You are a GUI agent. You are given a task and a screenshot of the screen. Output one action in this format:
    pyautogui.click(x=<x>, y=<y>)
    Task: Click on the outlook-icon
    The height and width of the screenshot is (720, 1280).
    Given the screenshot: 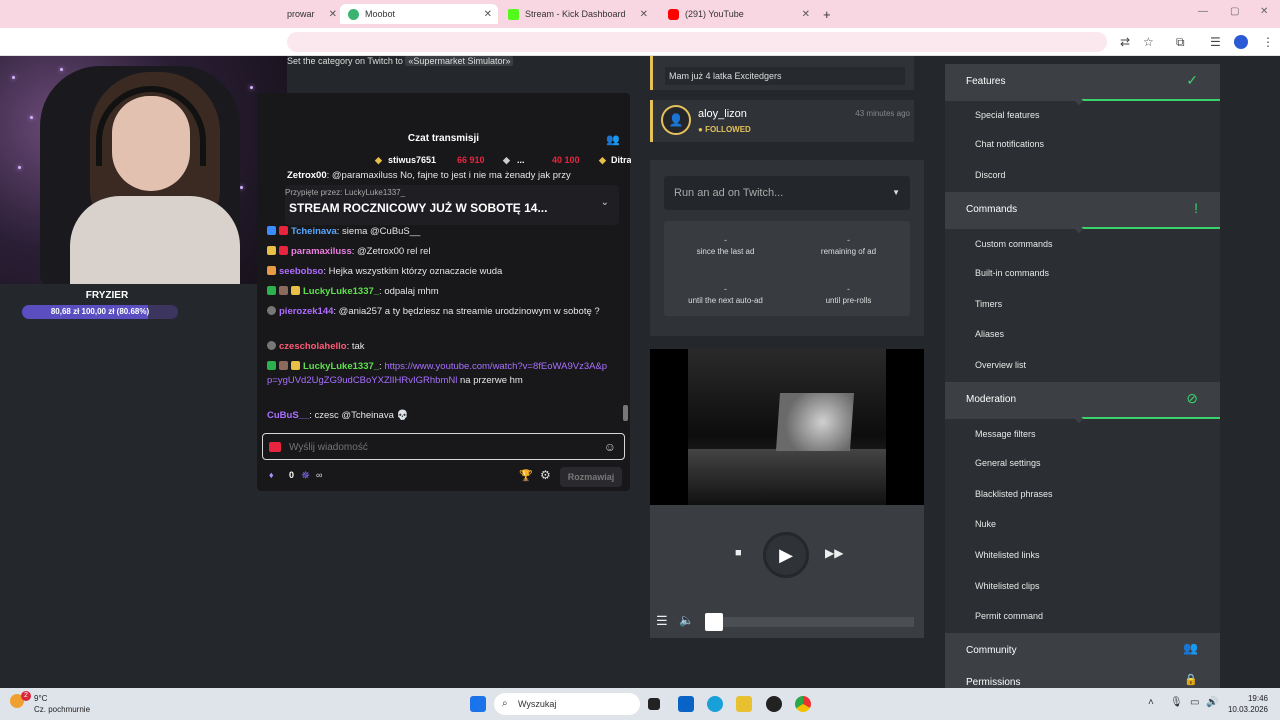 What is the action you would take?
    pyautogui.click(x=686, y=704)
    